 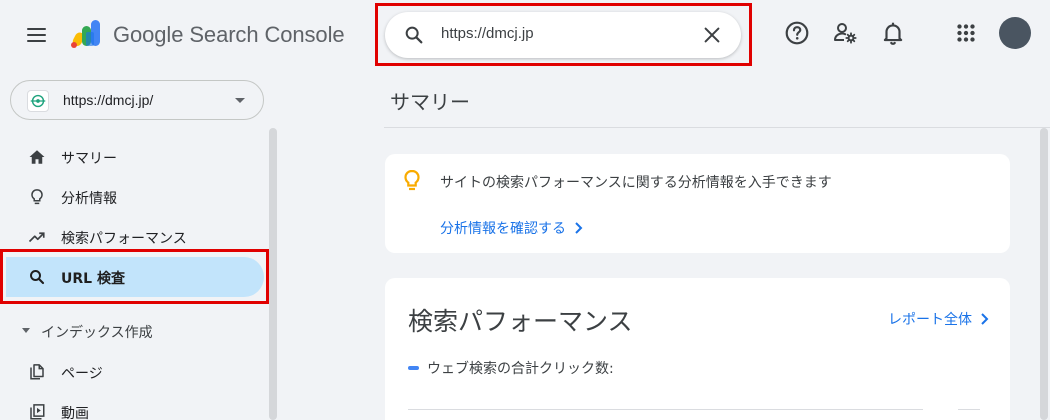 I want to click on search-console-logo-icon, so click(x=85, y=34).